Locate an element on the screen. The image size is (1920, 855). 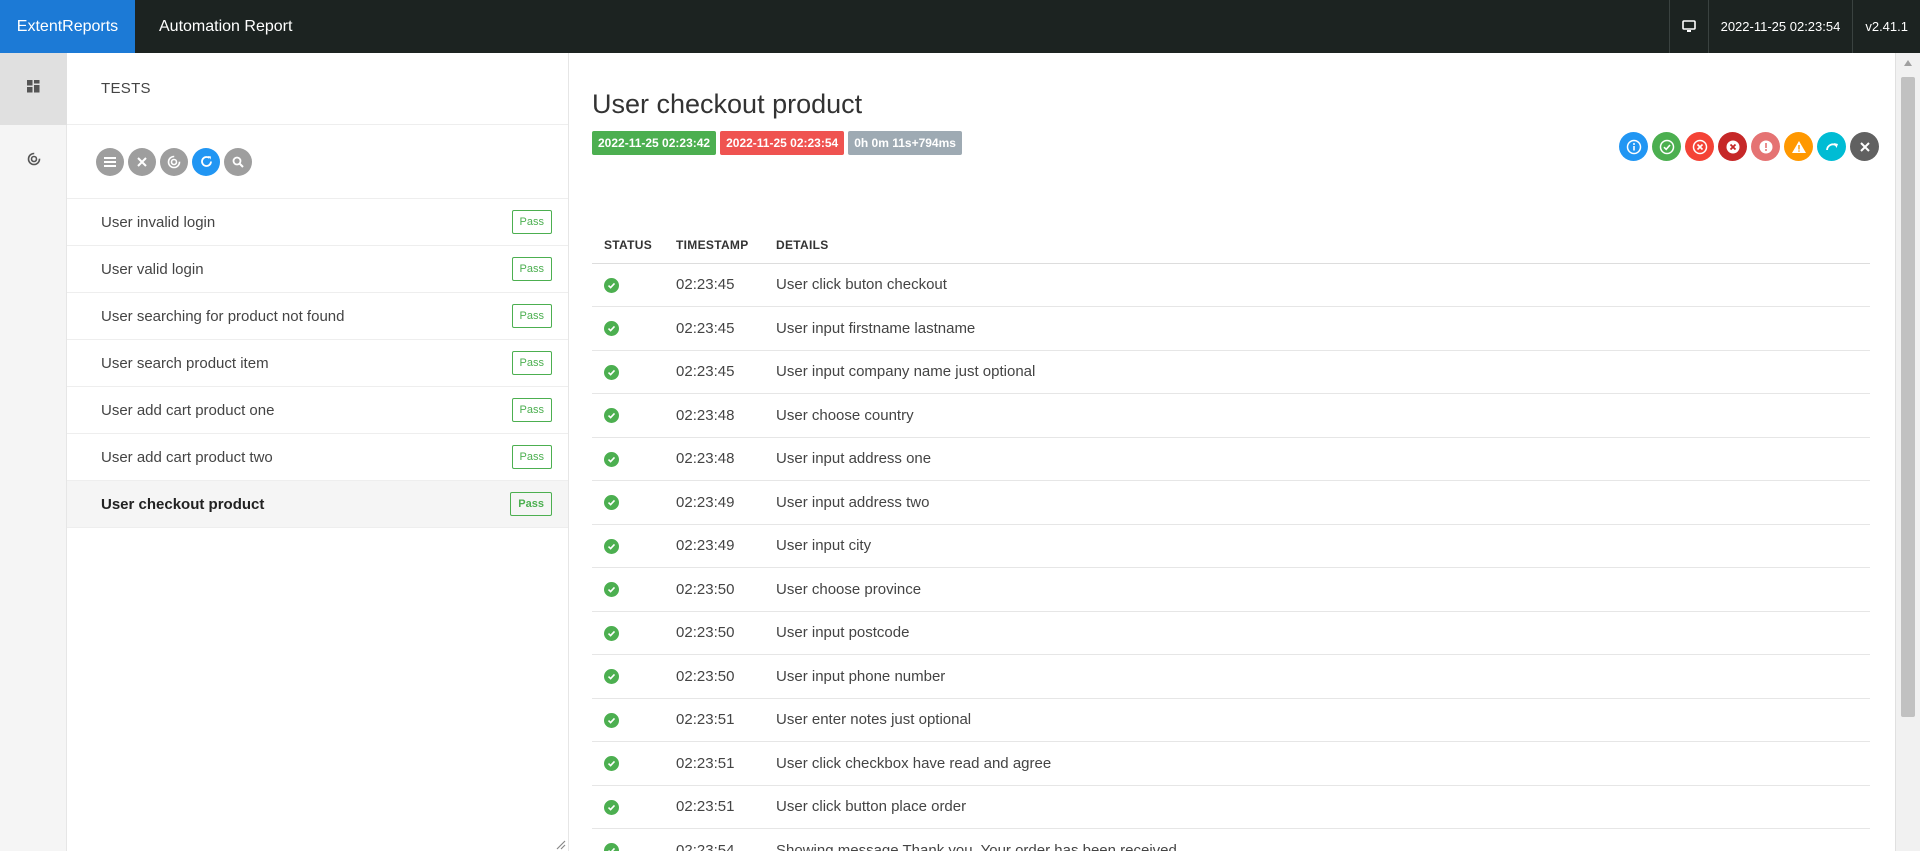
log-row: 02:23:50 User input phone number is located at coordinates (1231, 676).